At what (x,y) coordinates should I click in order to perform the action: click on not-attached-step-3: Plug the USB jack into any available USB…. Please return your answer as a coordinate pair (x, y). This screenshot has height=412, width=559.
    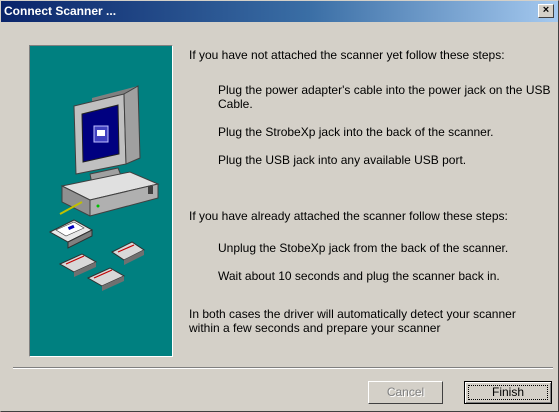
    Looking at the image, I should click on (342, 160).